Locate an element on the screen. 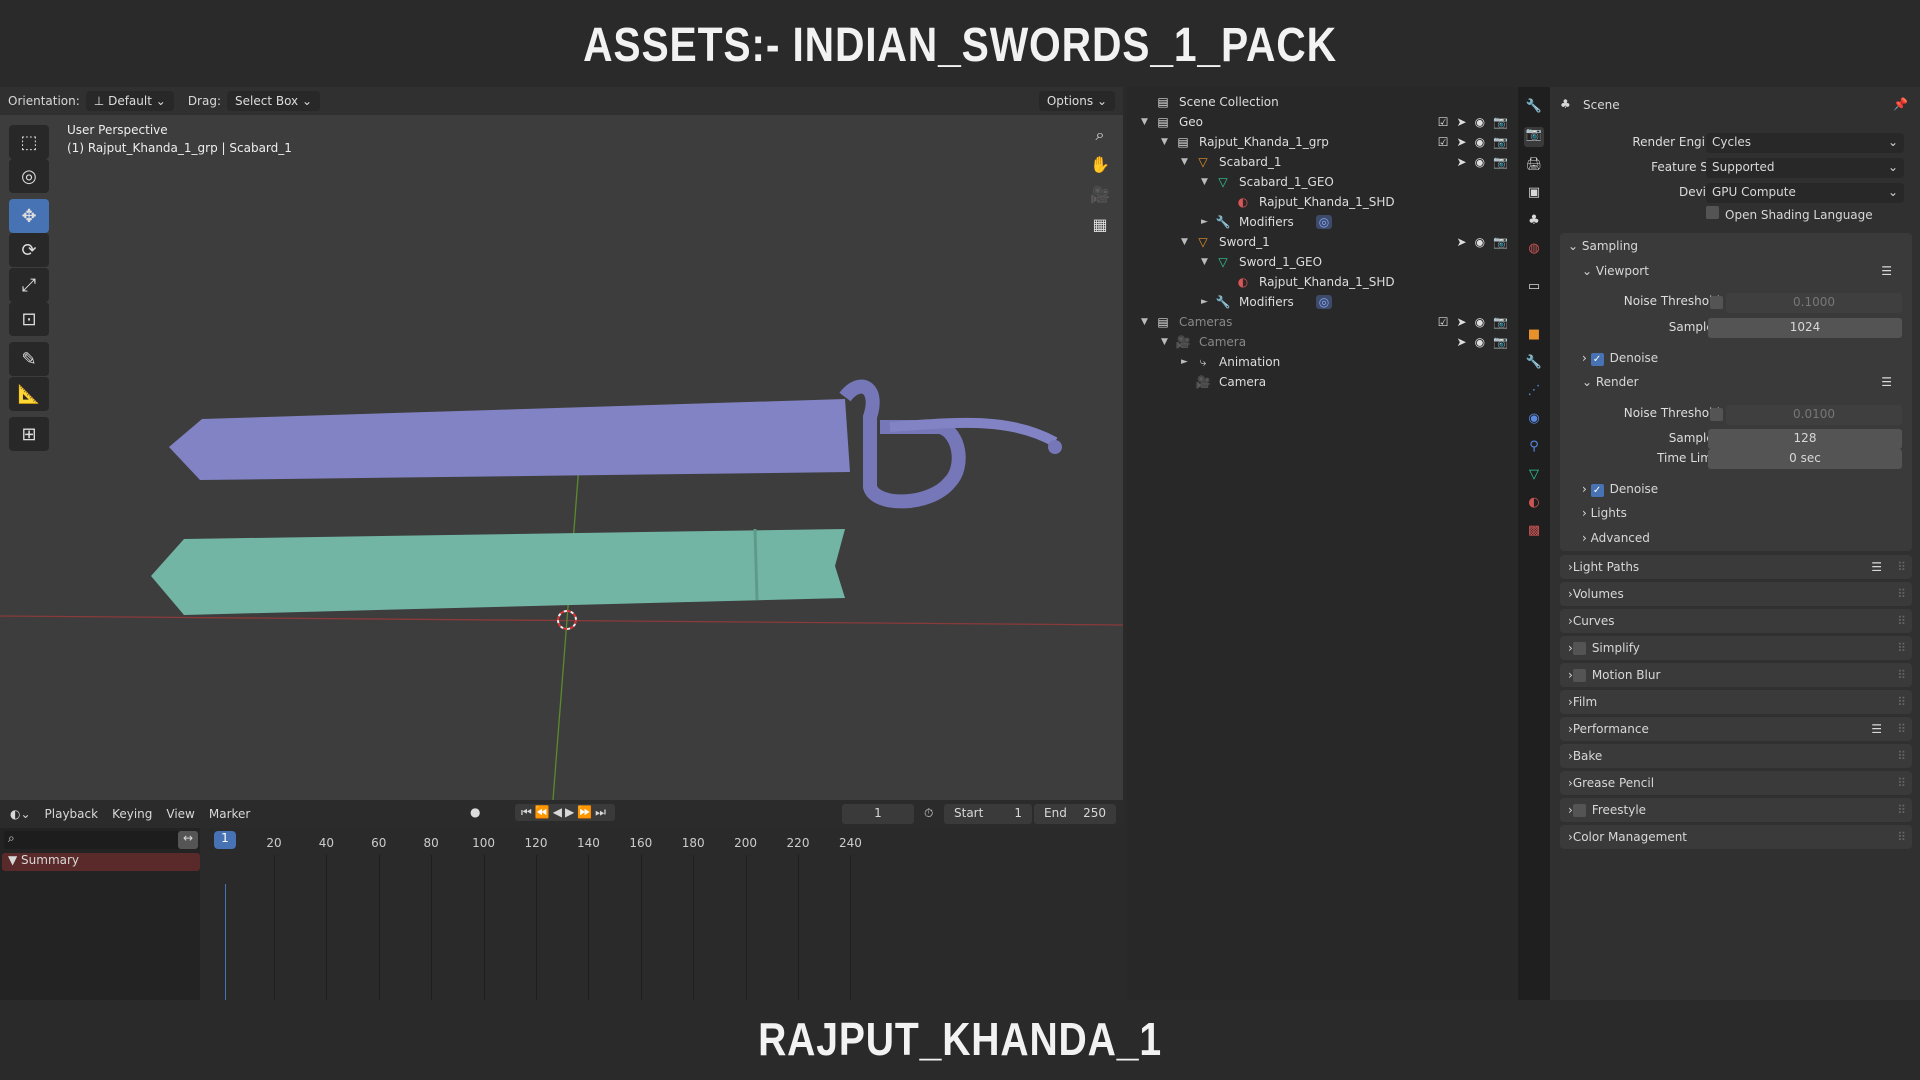 Image resolution: width=1920 pixels, height=1080 pixels. measure-tool-icon: 📐 is located at coordinates (29, 394).